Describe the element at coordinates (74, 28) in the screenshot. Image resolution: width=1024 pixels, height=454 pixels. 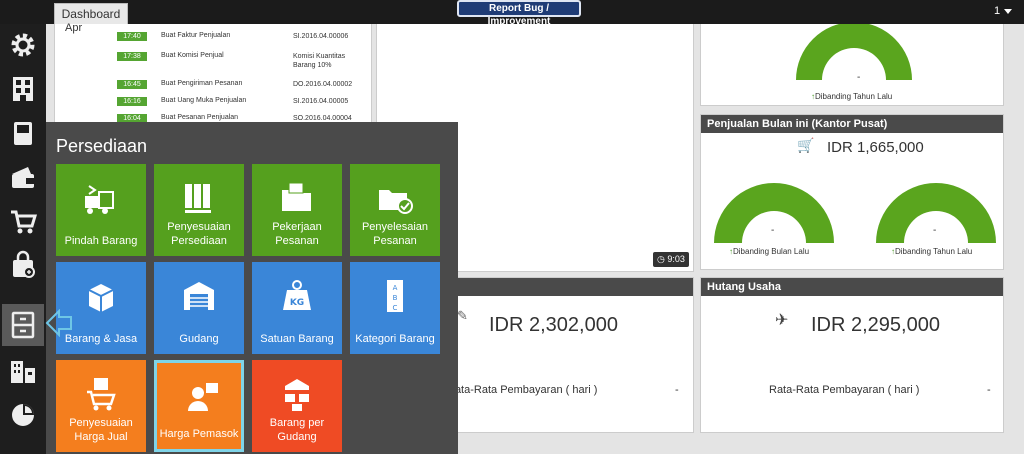
I see `activity-header: Apr` at that location.